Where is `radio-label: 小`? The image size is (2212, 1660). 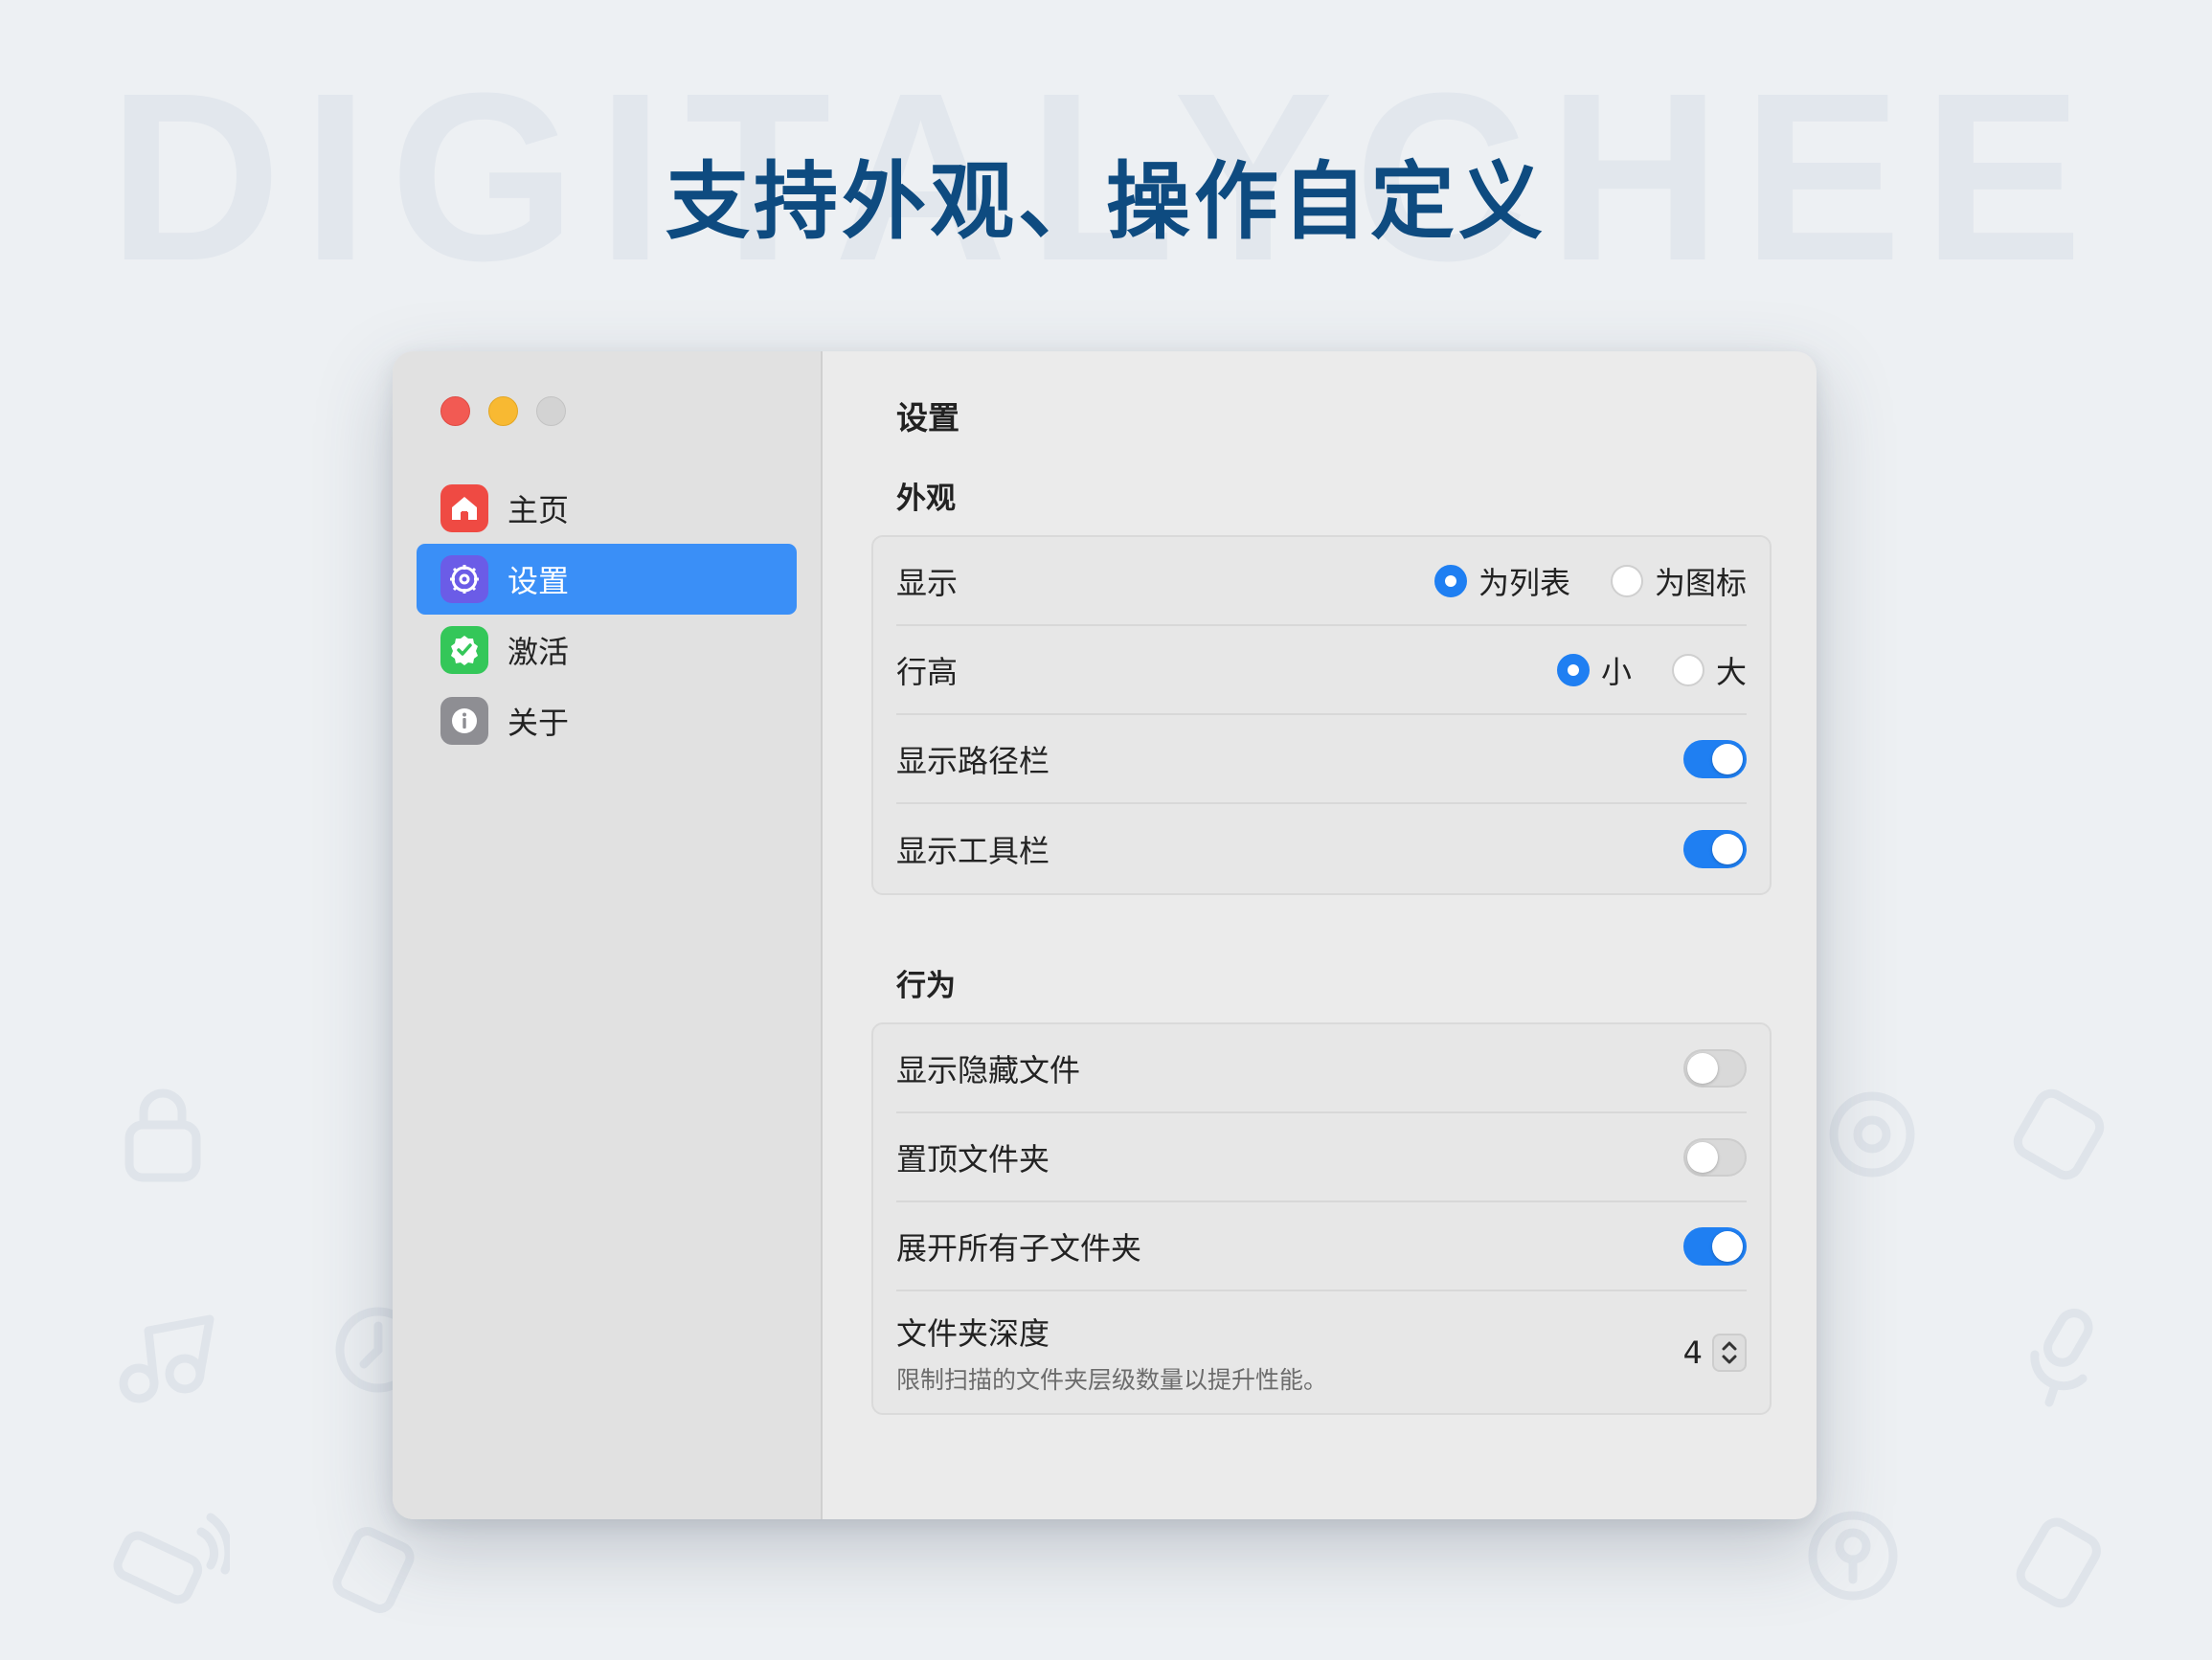 radio-label: 小 is located at coordinates (1616, 671).